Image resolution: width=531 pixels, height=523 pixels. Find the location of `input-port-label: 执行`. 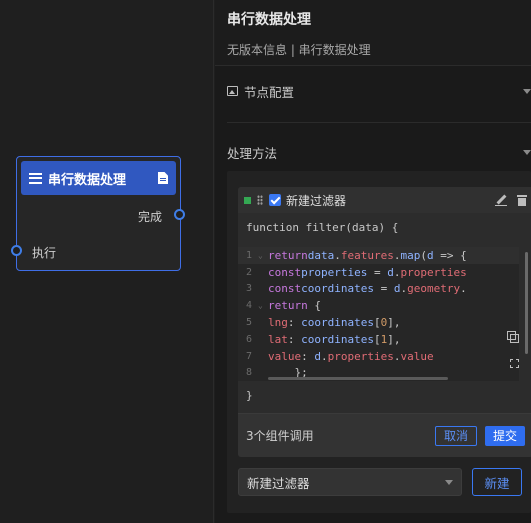

input-port-label: 执行 is located at coordinates (44, 253).